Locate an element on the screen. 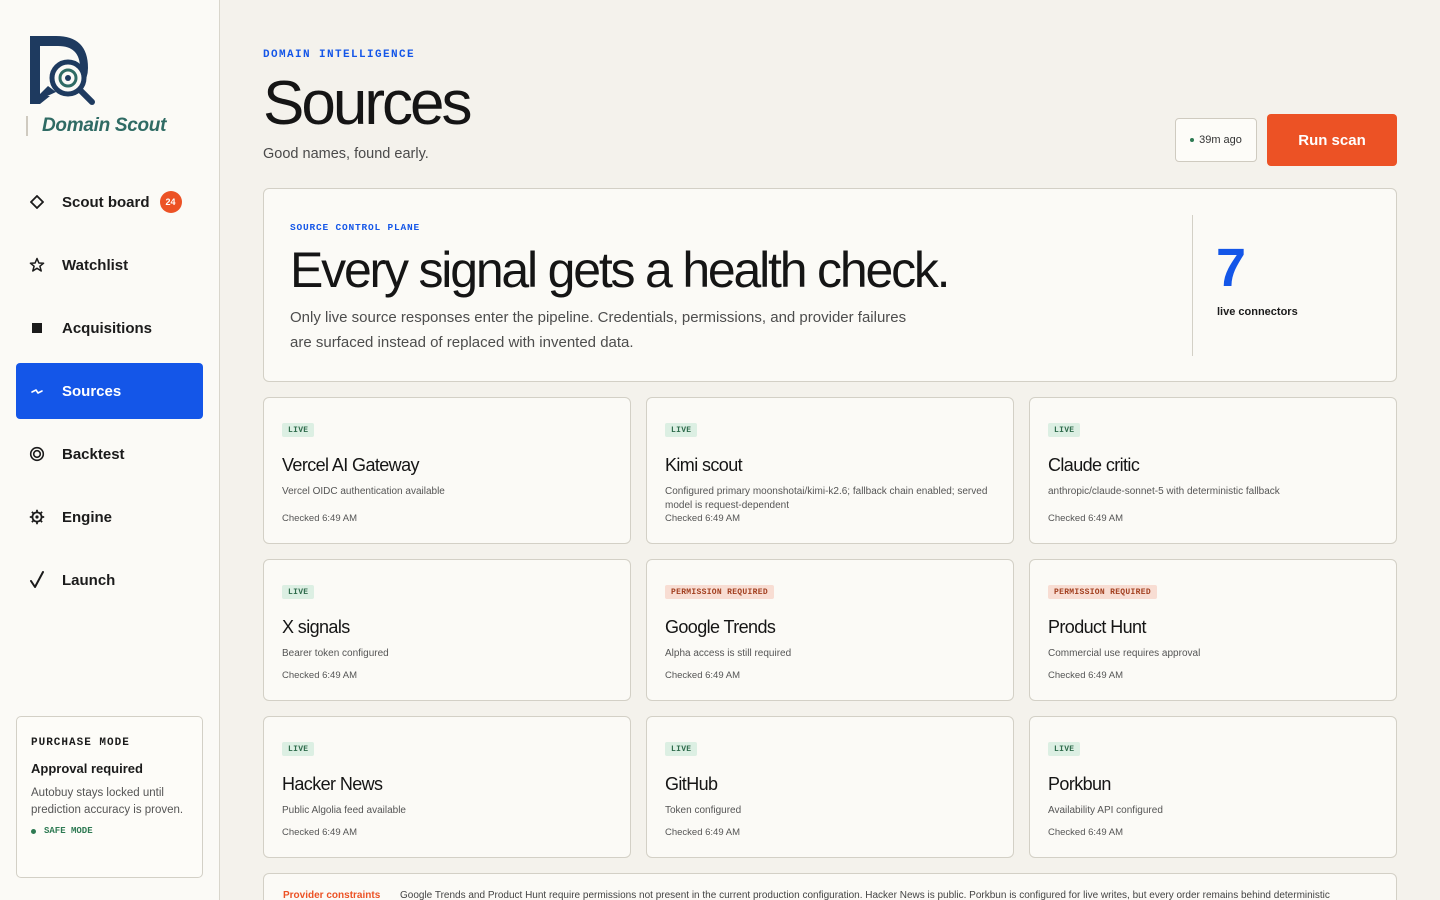 The height and width of the screenshot is (900, 1440). nav-item-engine: Engine is located at coordinates (109, 517).